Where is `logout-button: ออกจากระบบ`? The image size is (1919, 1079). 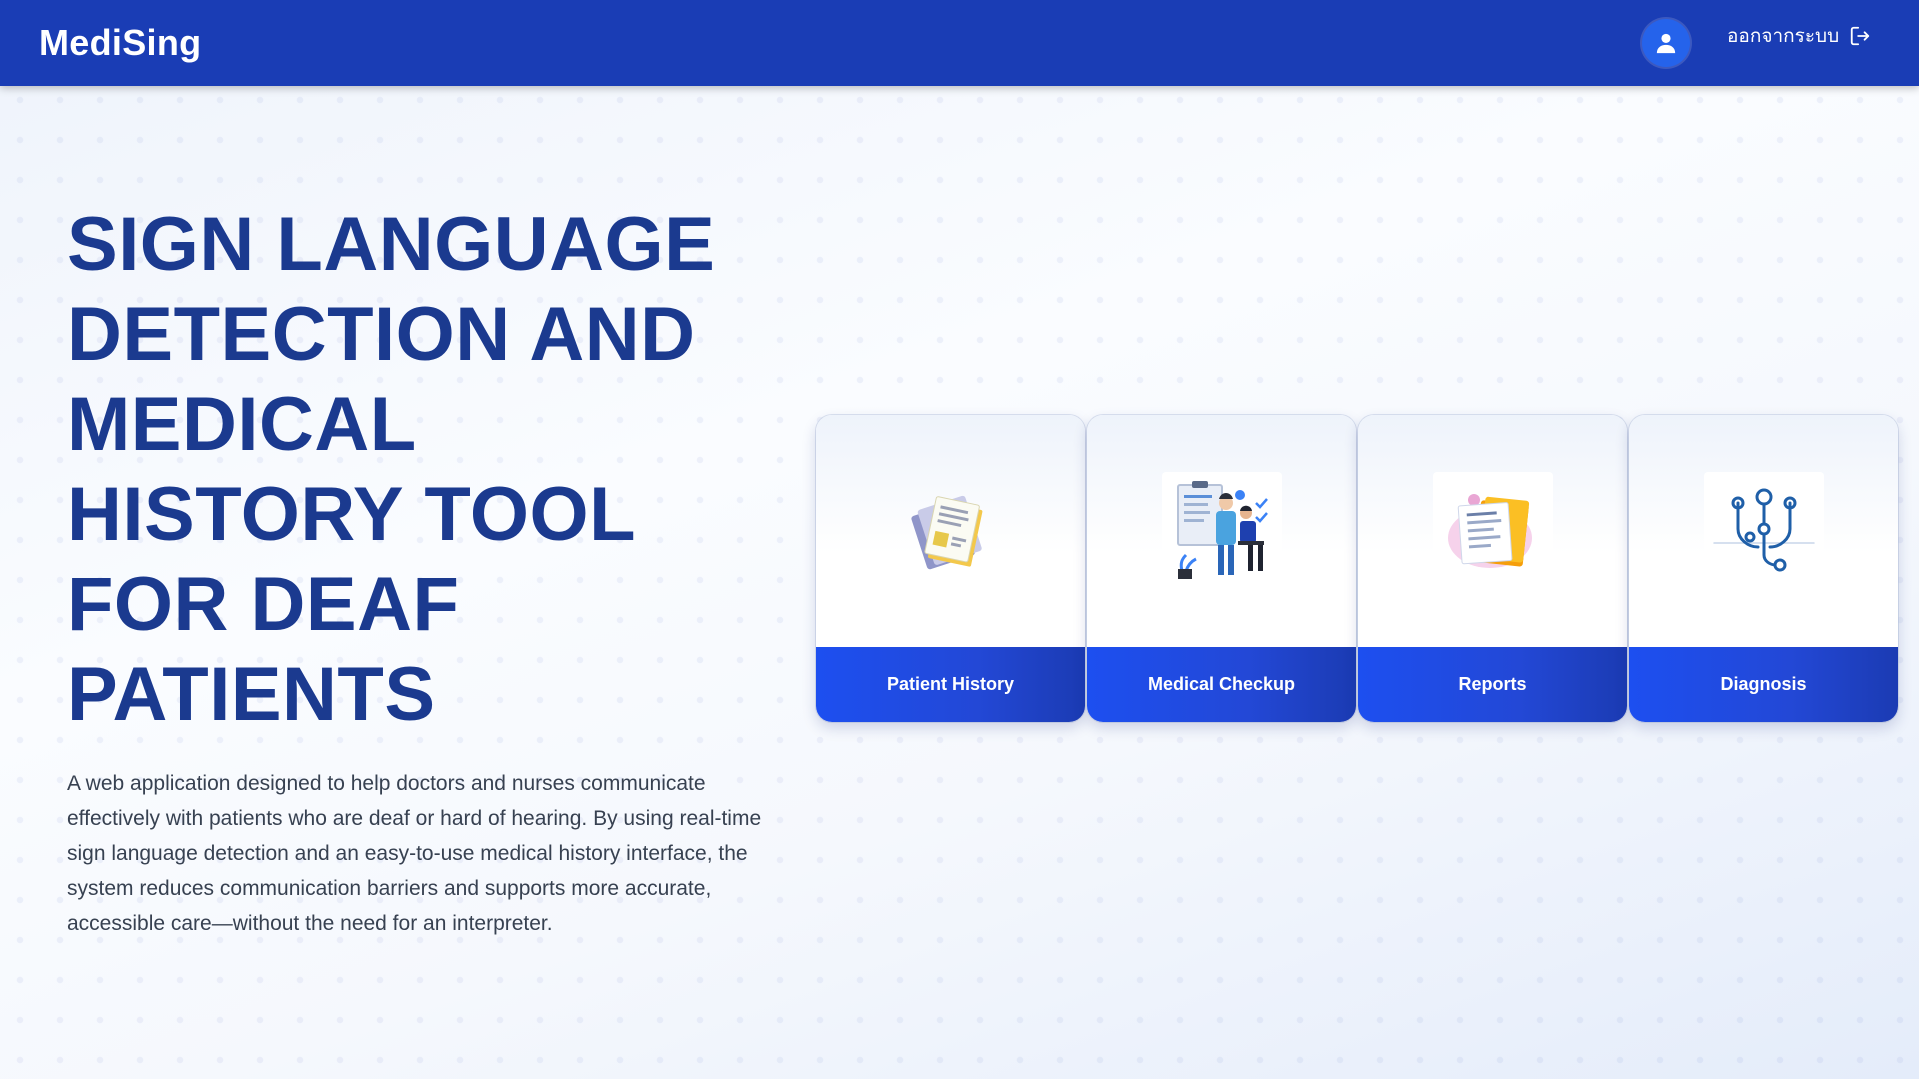
logout-button: ออกจากระบบ is located at coordinates (1799, 36).